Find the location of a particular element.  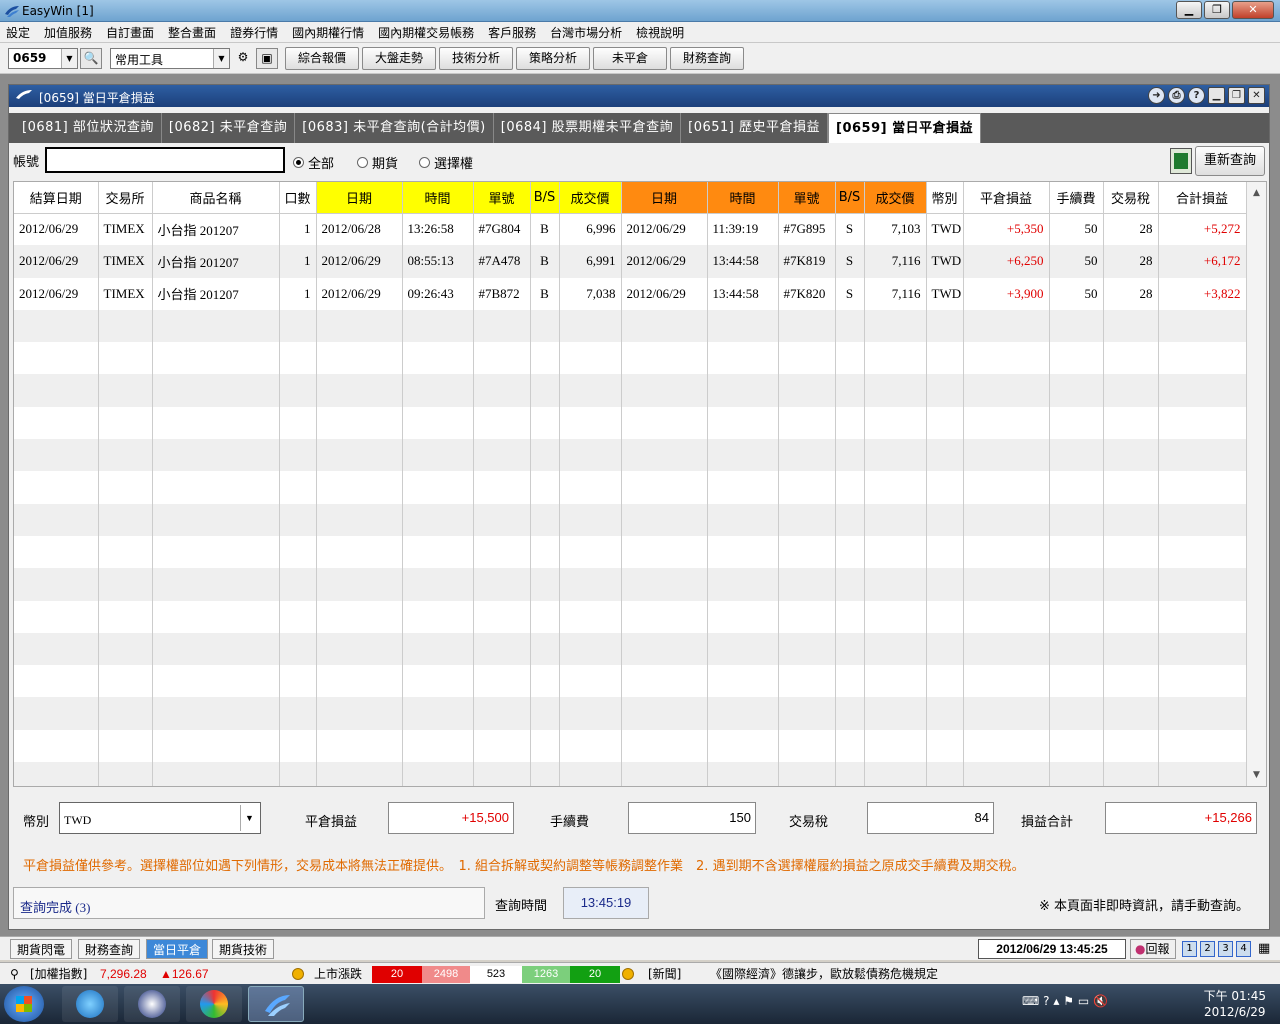

function-code-combo: 0659 ▼ is located at coordinates (43, 58).